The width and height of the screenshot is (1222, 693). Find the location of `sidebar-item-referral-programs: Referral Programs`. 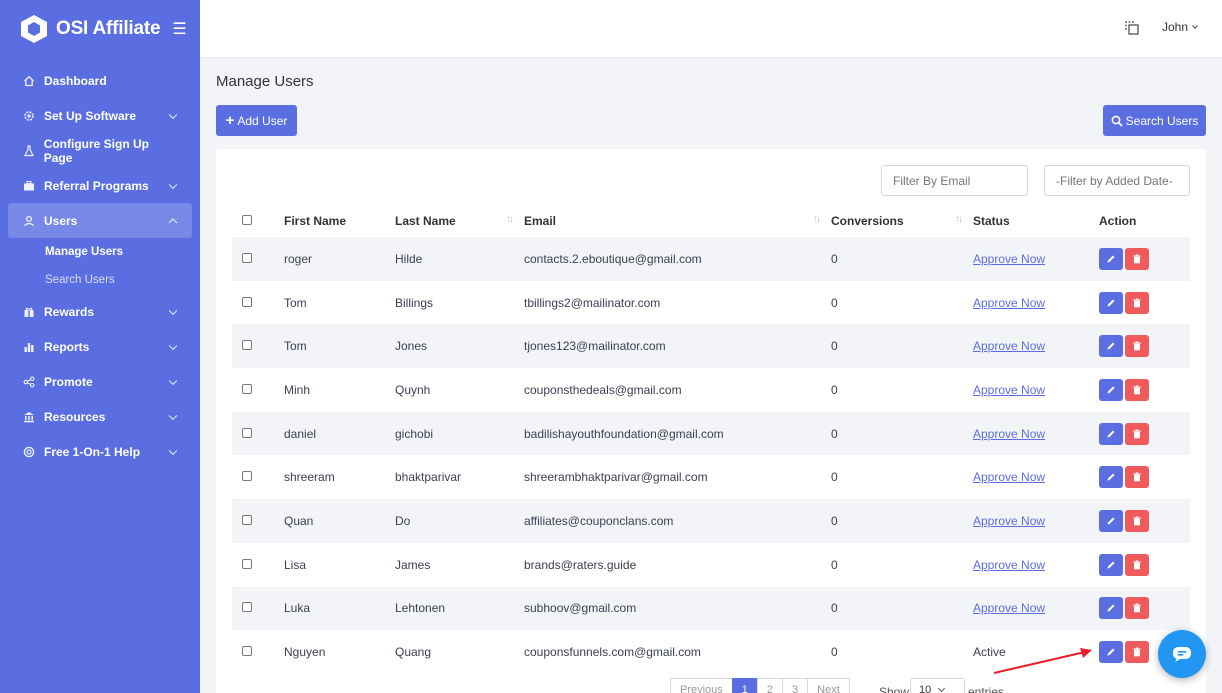

sidebar-item-referral-programs: Referral Programs is located at coordinates (100, 185).